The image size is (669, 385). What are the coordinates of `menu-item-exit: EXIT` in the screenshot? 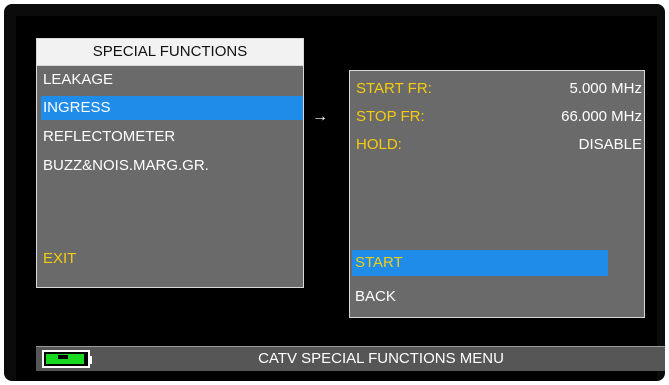 It's located at (172, 259).